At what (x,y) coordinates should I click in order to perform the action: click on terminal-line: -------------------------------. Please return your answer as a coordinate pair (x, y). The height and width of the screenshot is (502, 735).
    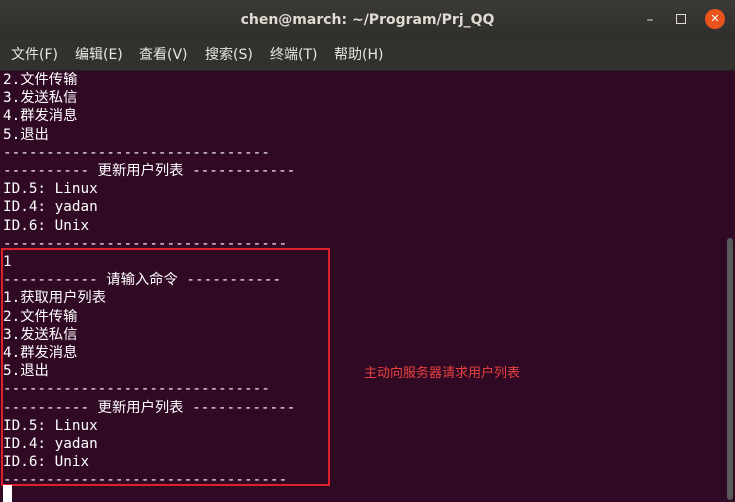
    Looking at the image, I should click on (136, 152).